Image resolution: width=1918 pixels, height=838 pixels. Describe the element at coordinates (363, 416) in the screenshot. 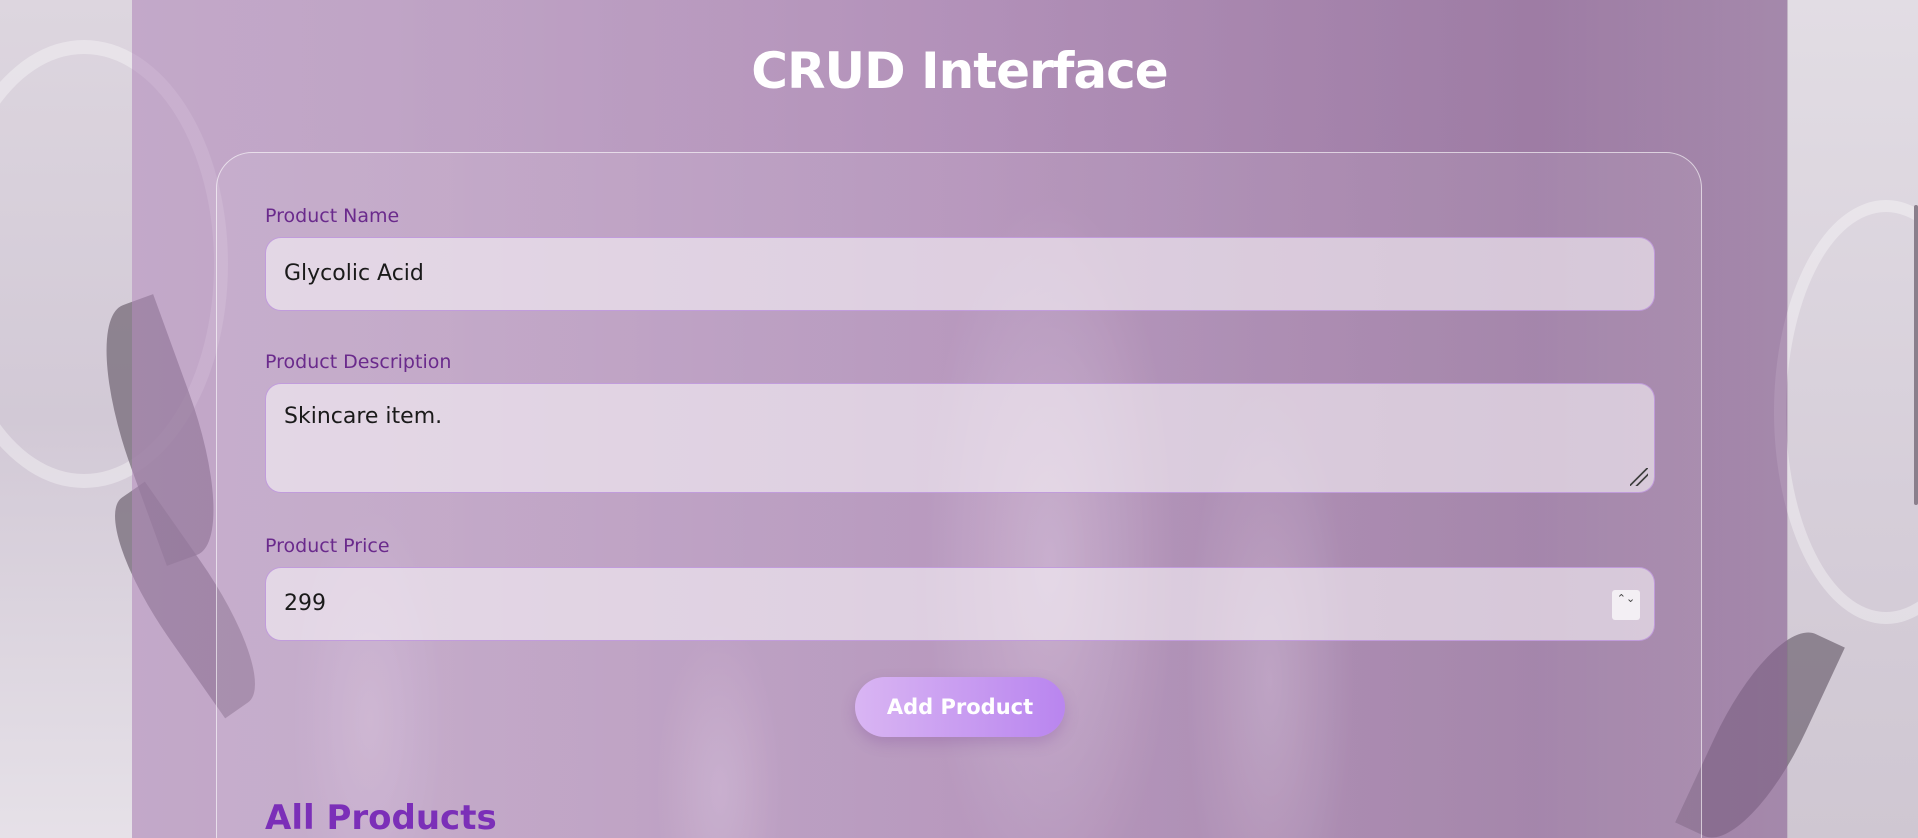

I see `product-description-value: Skincare item.` at that location.